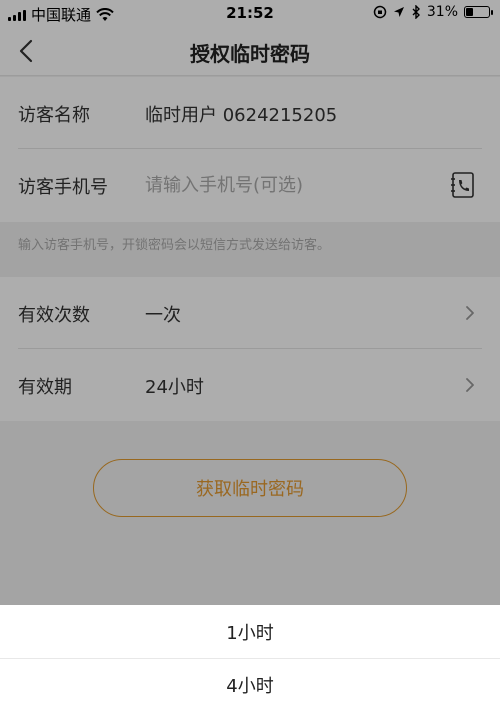 This screenshot has width=500, height=711. I want to click on picker-option-4h: 4小时, so click(250, 684).